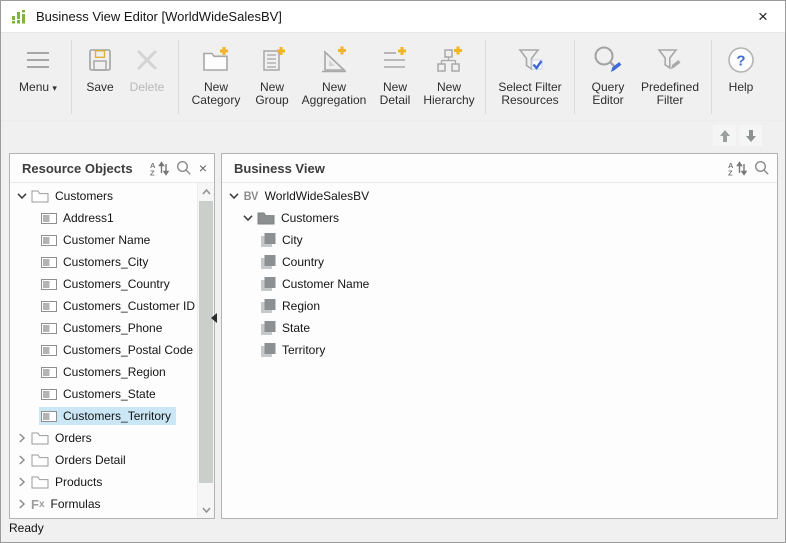 This screenshot has width=786, height=543. Describe the element at coordinates (499, 262) in the screenshot. I see `tree-item-country: Country` at that location.